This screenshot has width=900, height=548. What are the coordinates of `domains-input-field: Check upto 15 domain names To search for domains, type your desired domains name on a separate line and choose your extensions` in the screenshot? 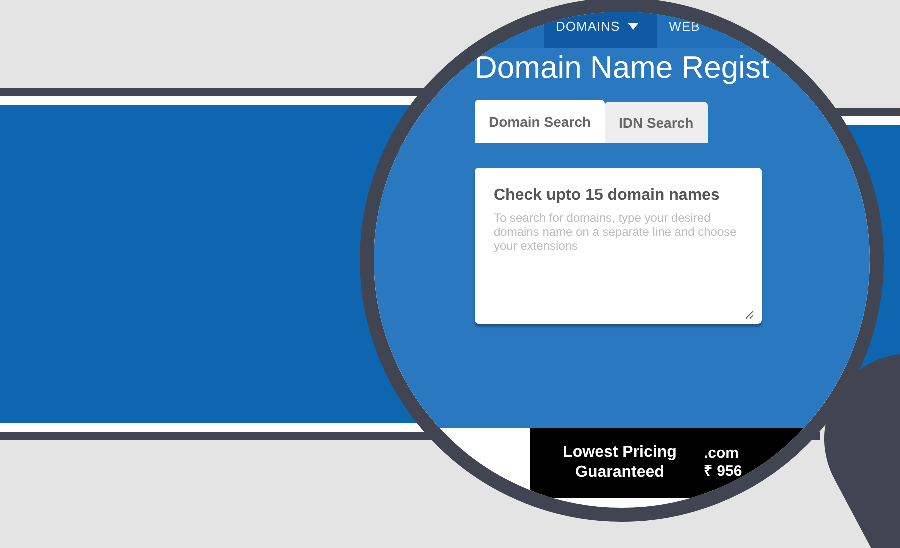 It's located at (618, 246).